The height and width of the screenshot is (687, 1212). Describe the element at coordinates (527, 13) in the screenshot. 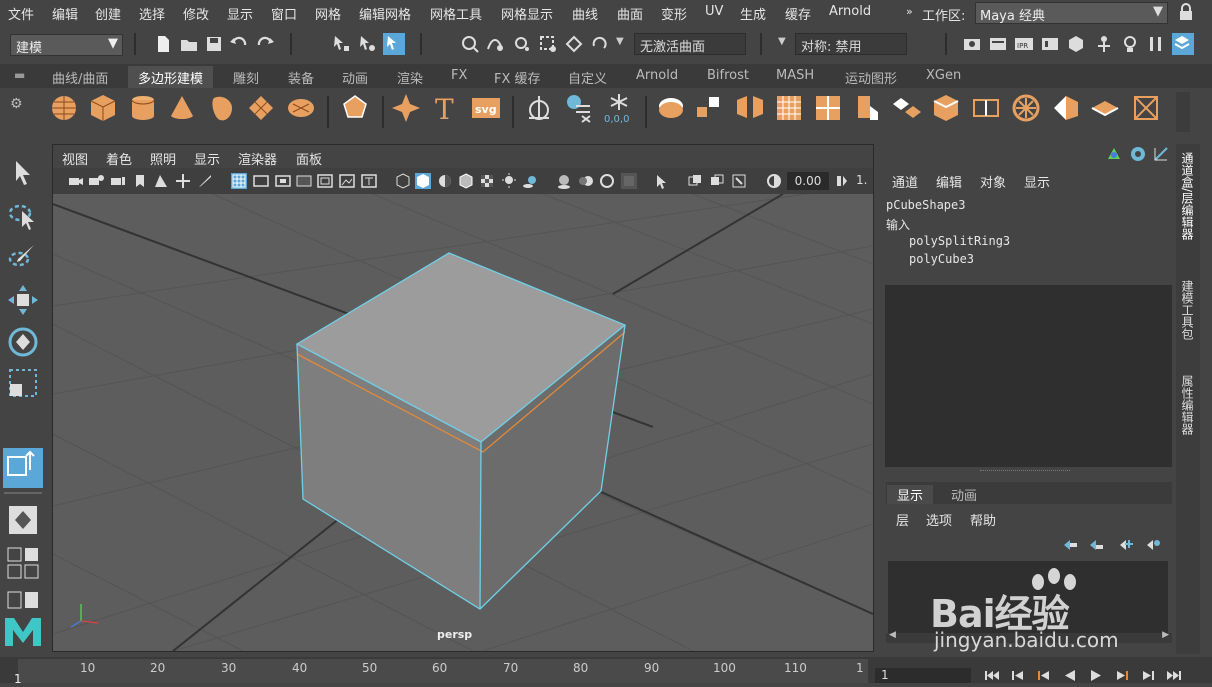

I see `menu-mesh-display: 网格显示` at that location.